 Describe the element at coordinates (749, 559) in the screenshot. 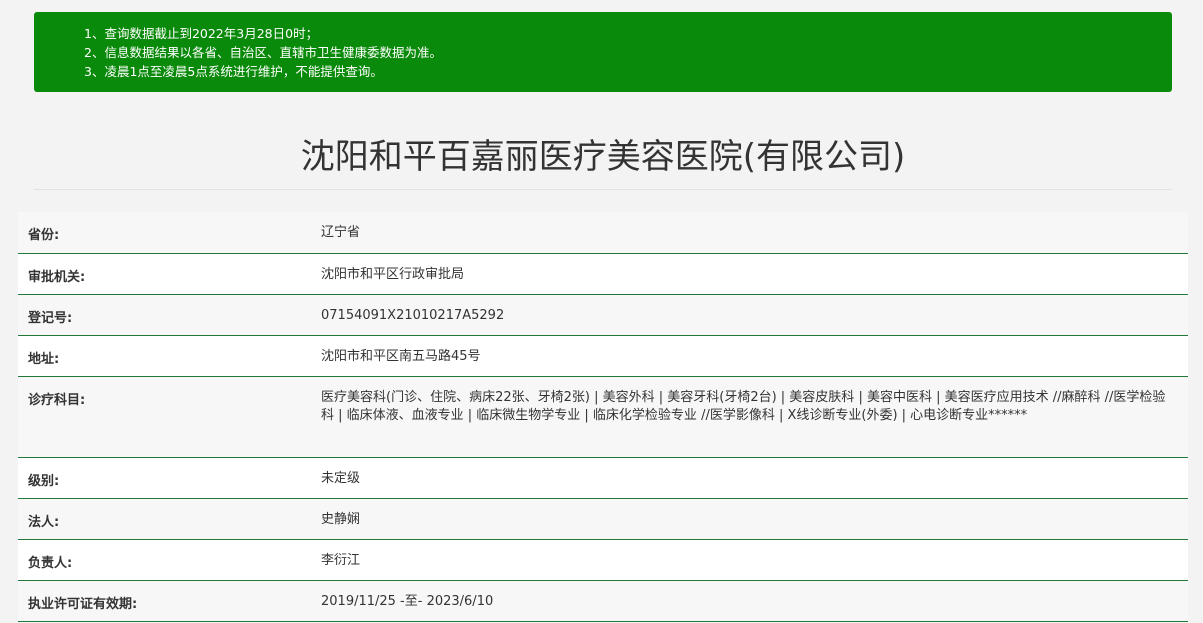

I see `person-in-charge-value: 李衍江` at that location.